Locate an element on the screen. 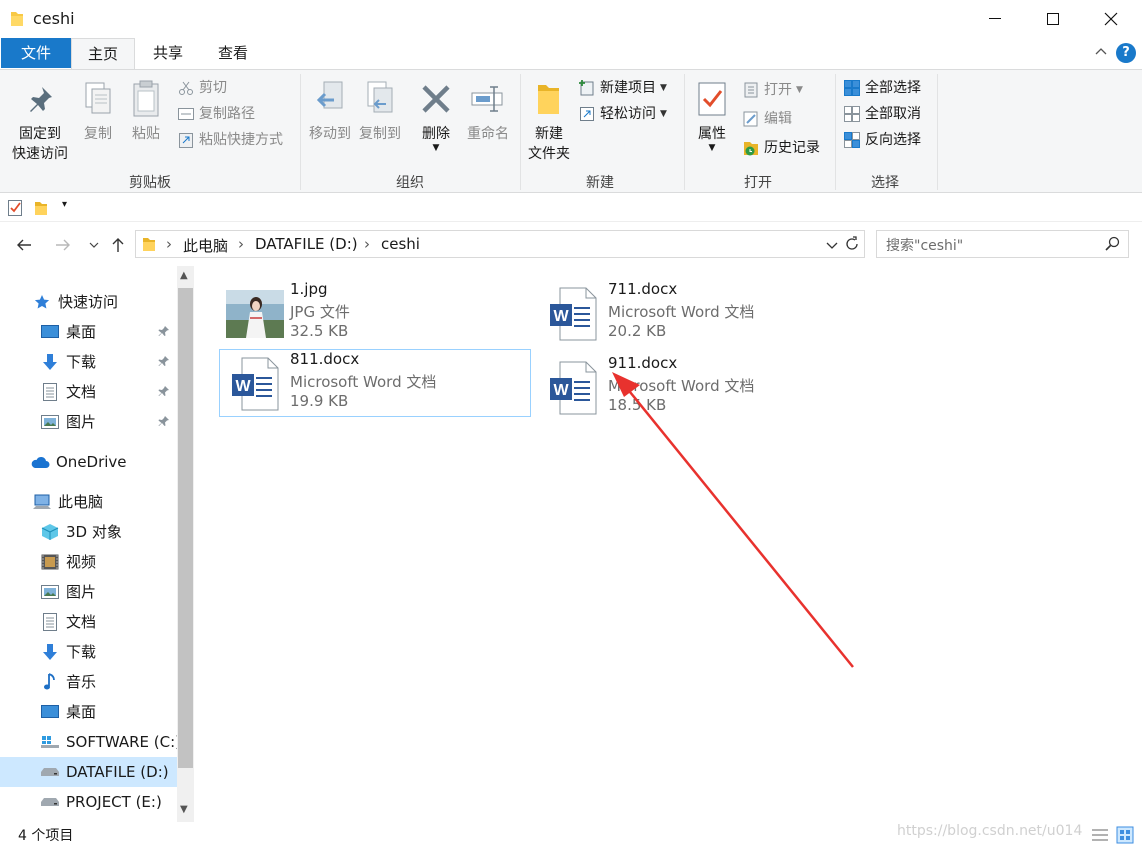  nav-pictures: 图片 is located at coordinates (68, 592).